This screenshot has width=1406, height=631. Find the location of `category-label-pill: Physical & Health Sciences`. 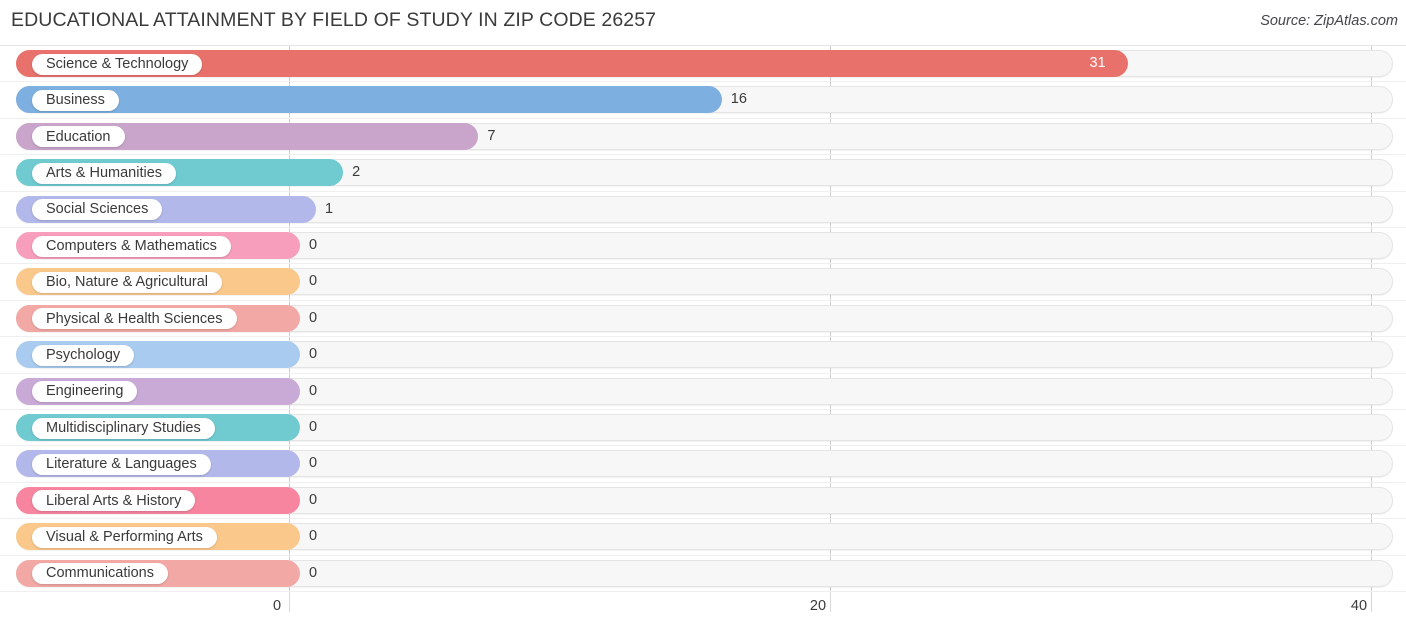

category-label-pill: Physical & Health Sciences is located at coordinates (134, 319).